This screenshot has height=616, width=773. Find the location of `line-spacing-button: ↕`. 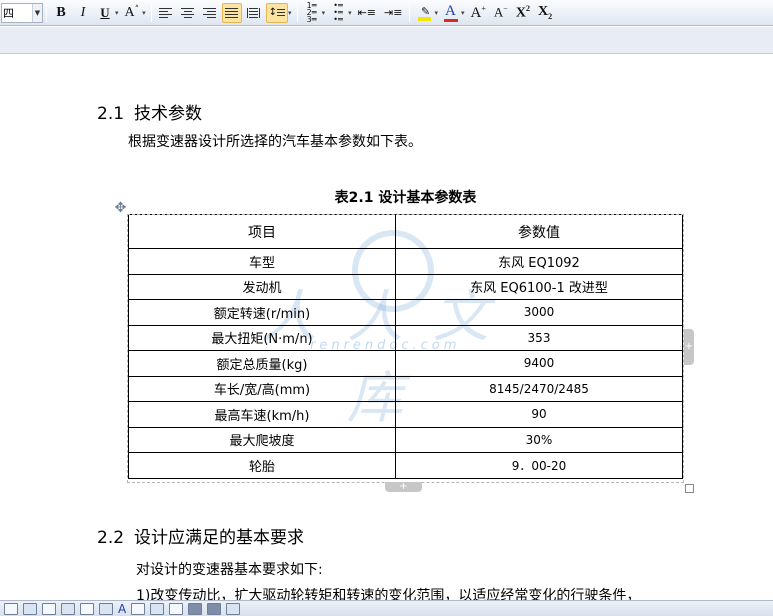

line-spacing-button: ↕ is located at coordinates (277, 12).